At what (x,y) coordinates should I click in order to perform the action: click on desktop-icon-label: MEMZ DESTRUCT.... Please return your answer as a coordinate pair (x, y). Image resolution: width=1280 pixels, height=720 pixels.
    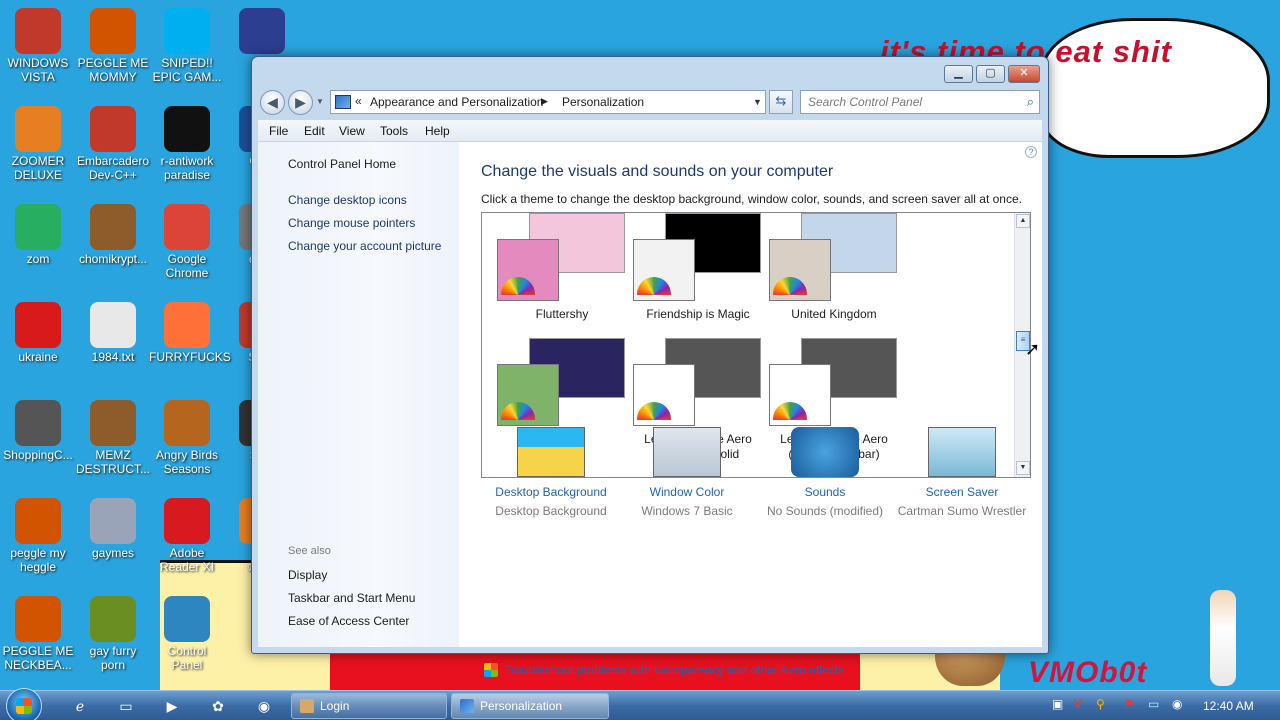
    Looking at the image, I should click on (112, 462).